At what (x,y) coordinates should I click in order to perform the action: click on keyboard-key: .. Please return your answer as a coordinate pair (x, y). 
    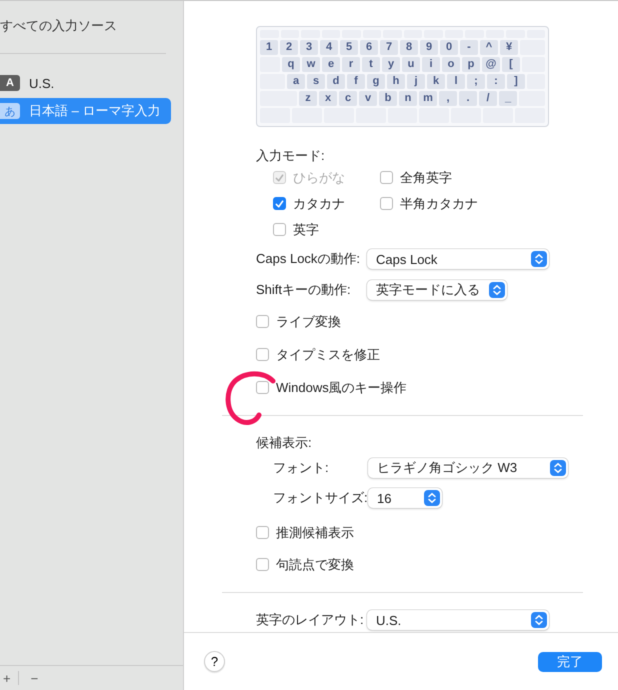
    Looking at the image, I should click on (468, 98).